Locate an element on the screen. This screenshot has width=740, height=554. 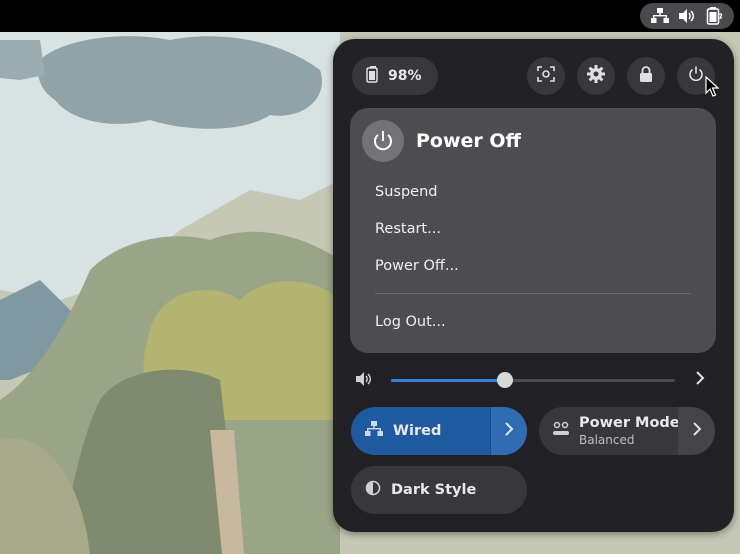
volume-slider is located at coordinates (533, 380).